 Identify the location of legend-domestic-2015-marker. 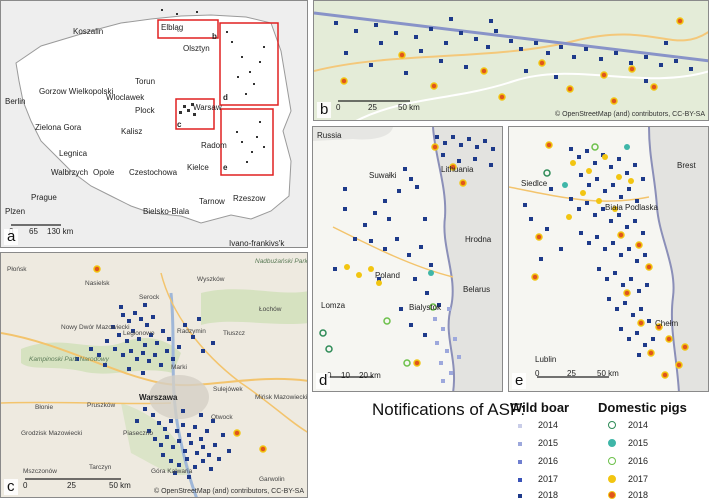
(612, 443).